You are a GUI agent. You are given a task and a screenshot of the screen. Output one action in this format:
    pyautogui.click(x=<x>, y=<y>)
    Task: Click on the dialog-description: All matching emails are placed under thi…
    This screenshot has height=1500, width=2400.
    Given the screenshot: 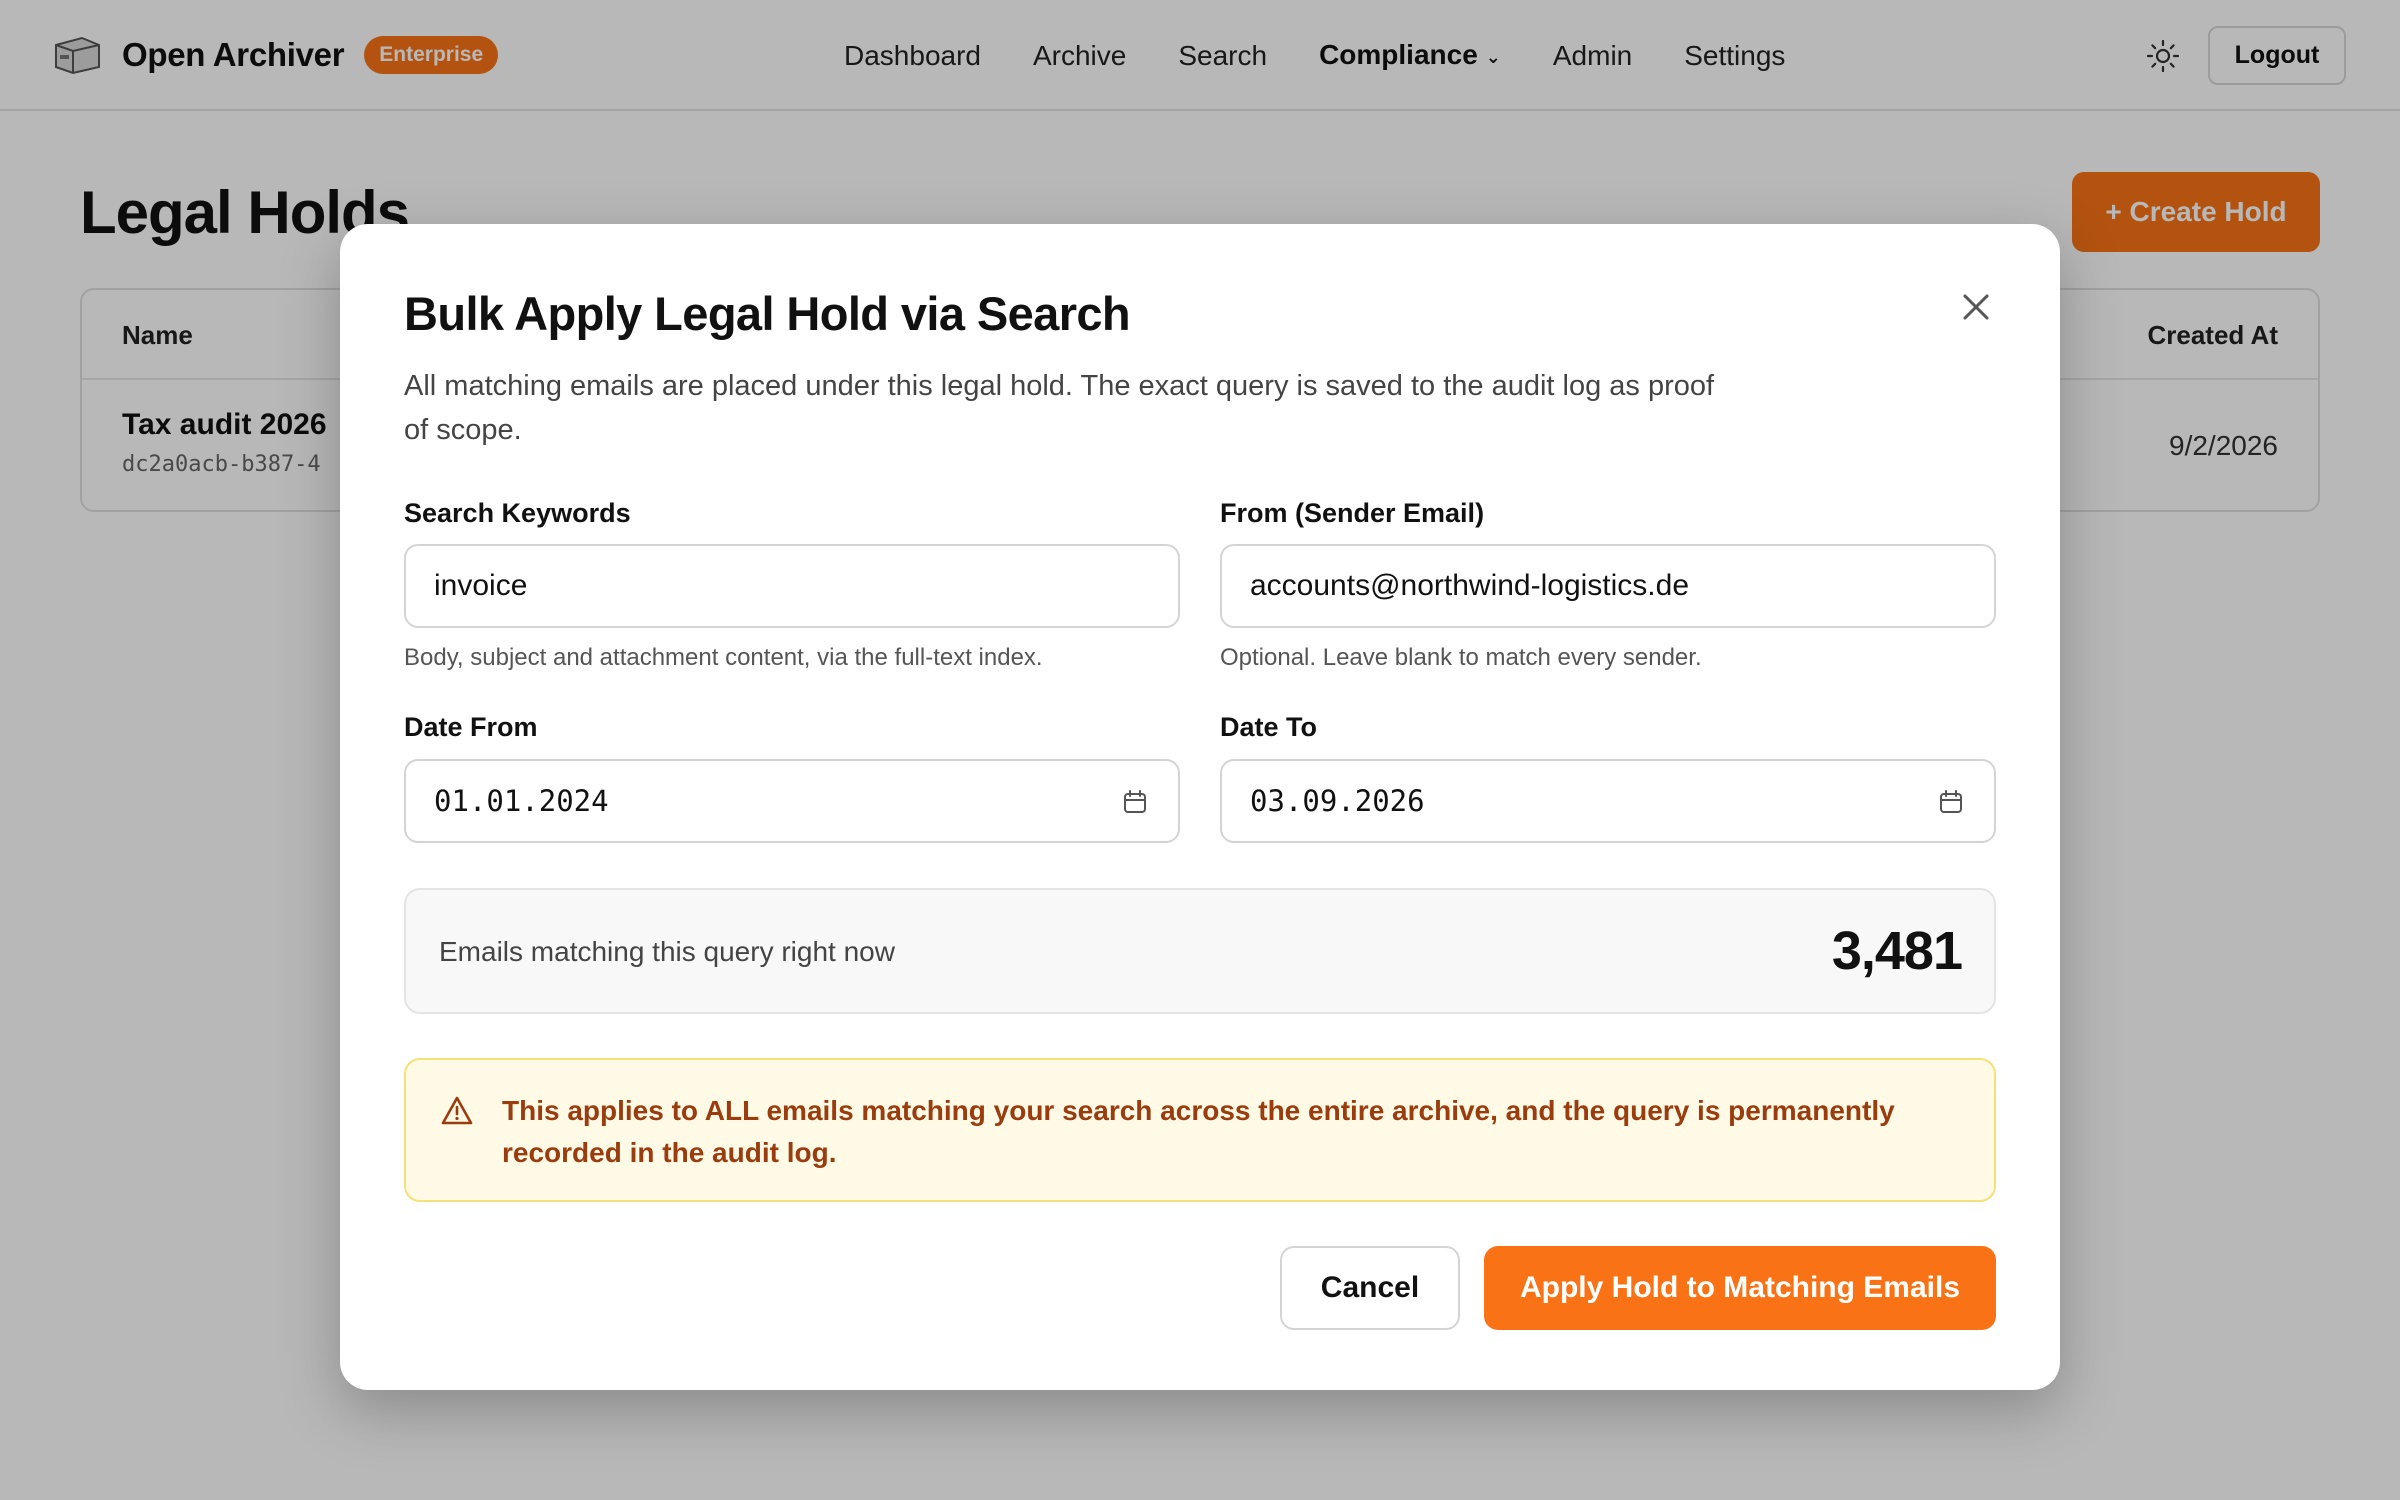 What is the action you would take?
    pyautogui.click(x=1059, y=408)
    